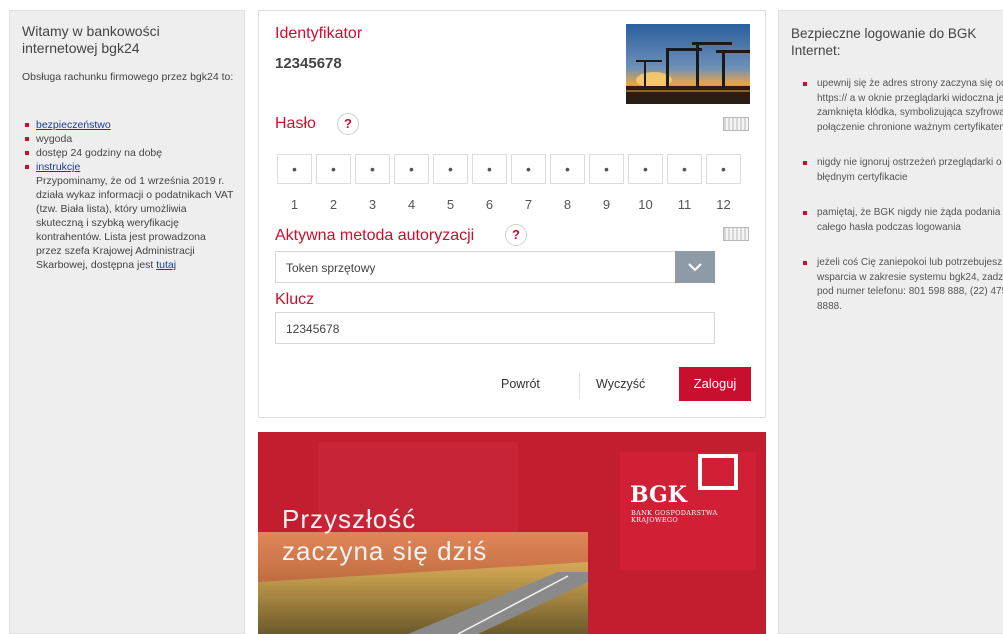 The width and height of the screenshot is (1003, 634). Describe the element at coordinates (166, 265) in the screenshot. I see `vat-list-link: tutaj` at that location.